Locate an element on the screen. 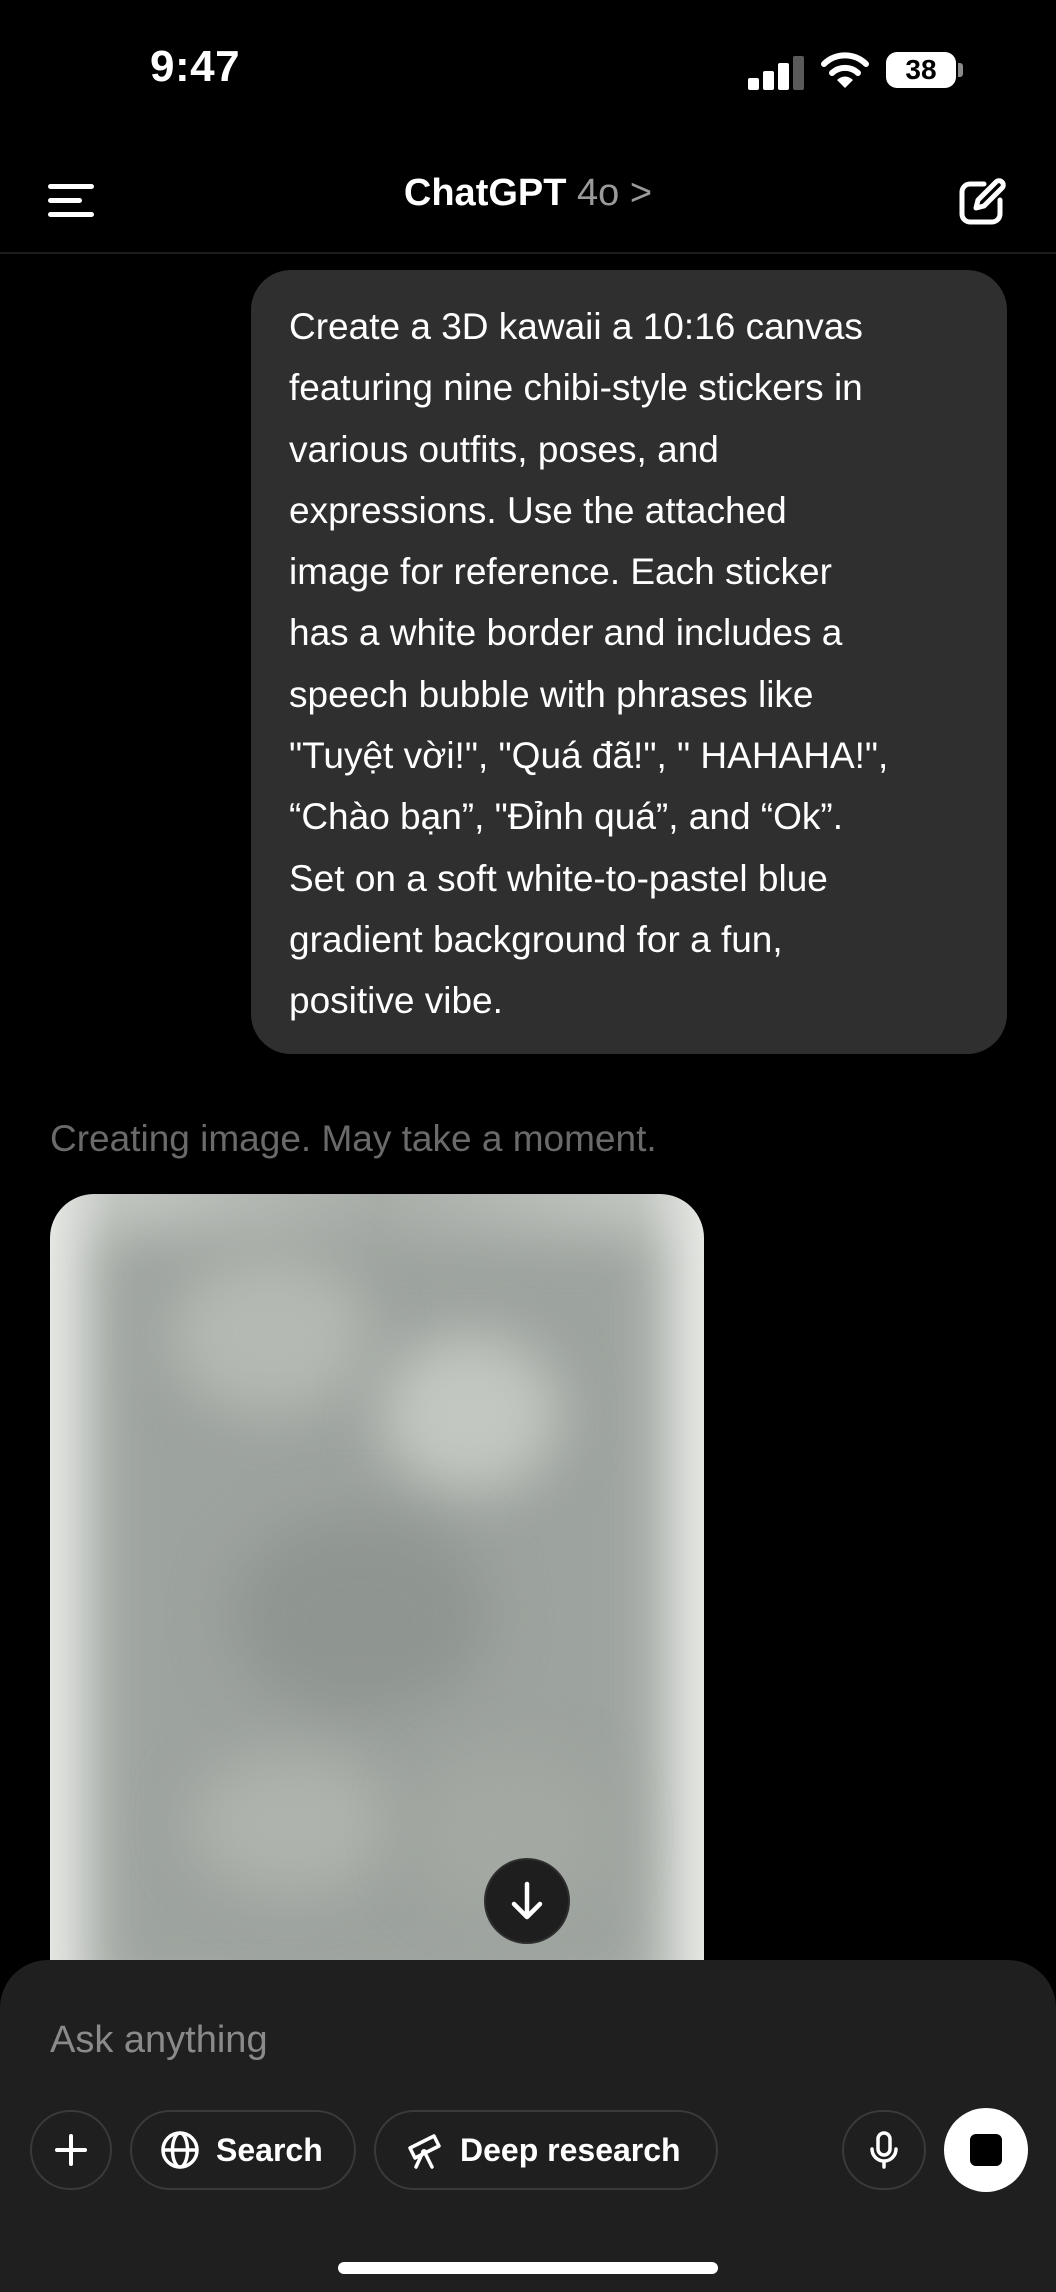  mic-icon is located at coordinates (884, 2150).